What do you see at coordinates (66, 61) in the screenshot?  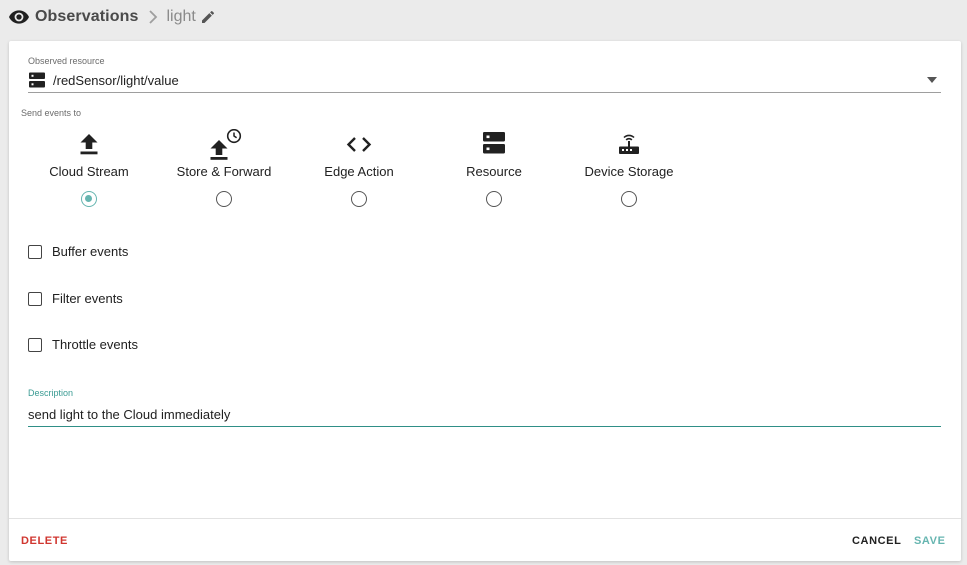 I see `observed-resource-label: Observed resource` at bounding box center [66, 61].